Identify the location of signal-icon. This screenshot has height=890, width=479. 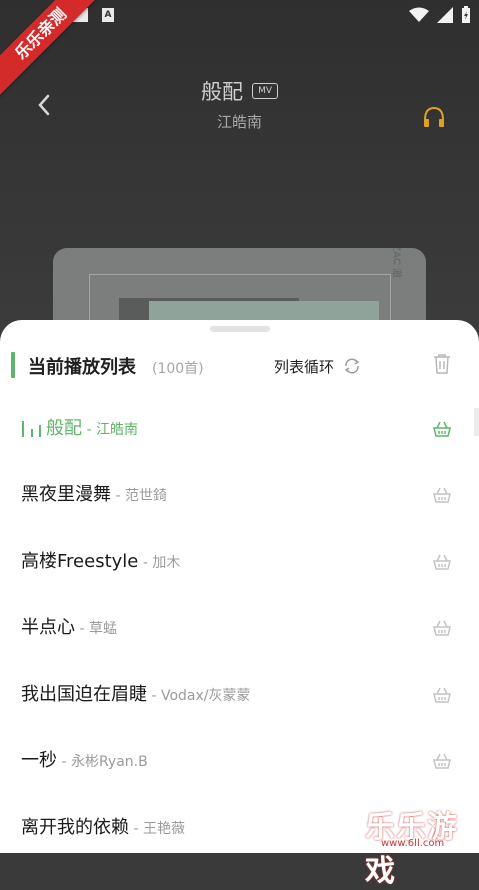
(445, 15).